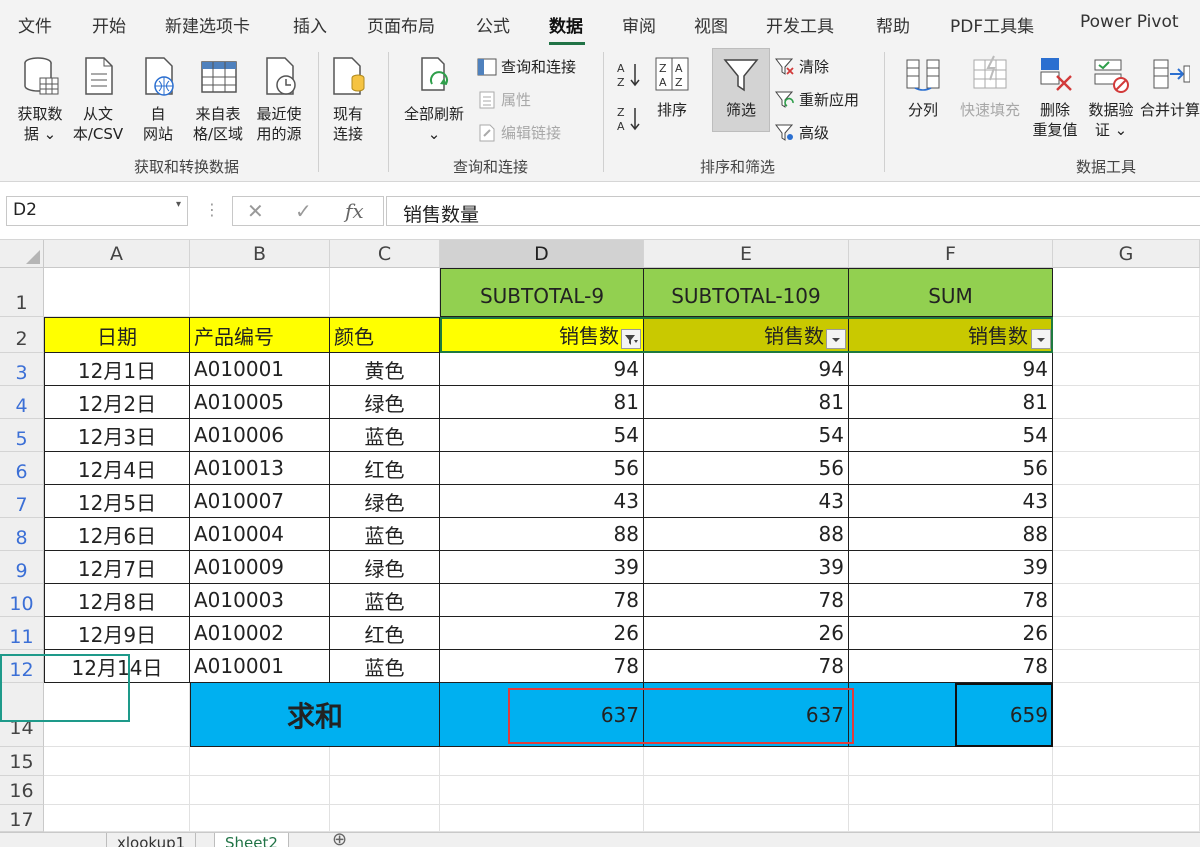 The width and height of the screenshot is (1200, 847). I want to click on column-header-a: A, so click(117, 254).